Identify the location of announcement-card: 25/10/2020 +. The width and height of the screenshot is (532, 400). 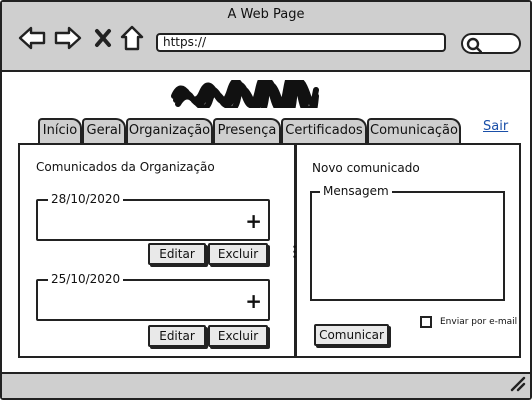
(153, 296).